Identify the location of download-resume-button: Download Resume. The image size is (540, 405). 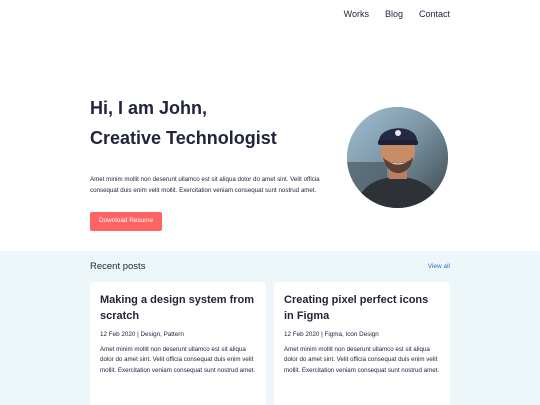
(126, 221).